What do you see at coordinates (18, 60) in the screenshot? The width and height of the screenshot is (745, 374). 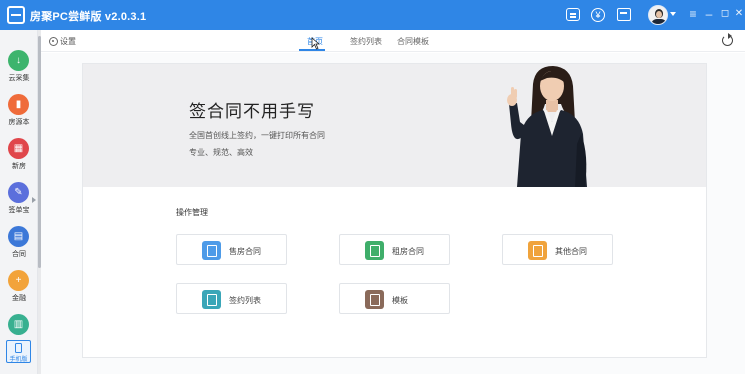 I see `download-icon: ↓` at bounding box center [18, 60].